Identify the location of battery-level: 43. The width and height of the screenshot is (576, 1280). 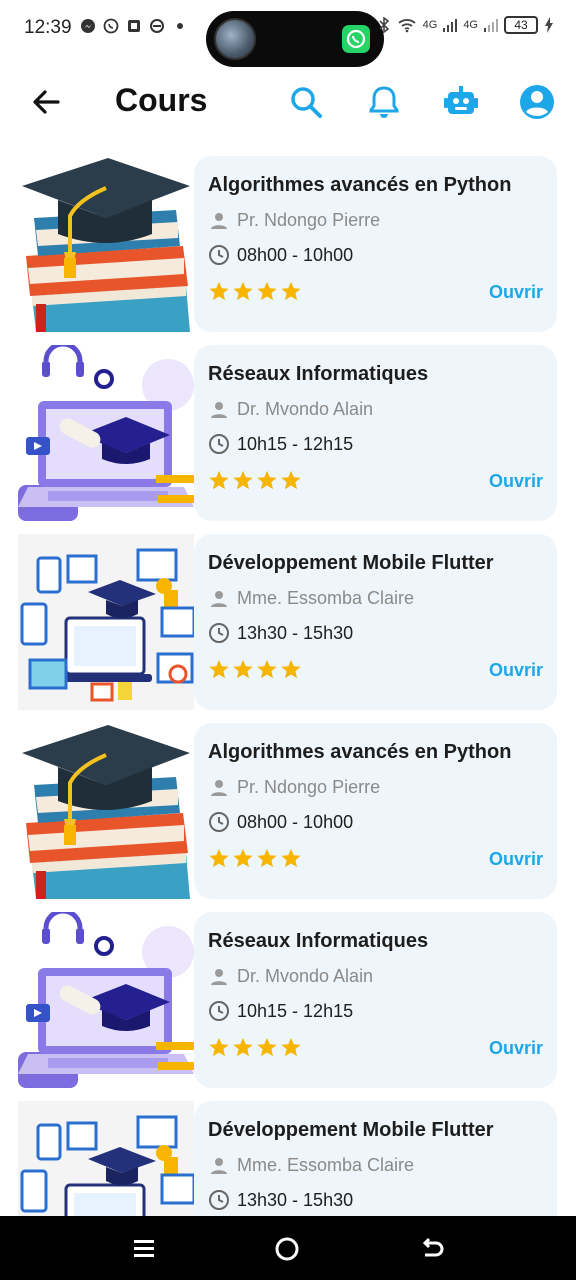
(521, 25).